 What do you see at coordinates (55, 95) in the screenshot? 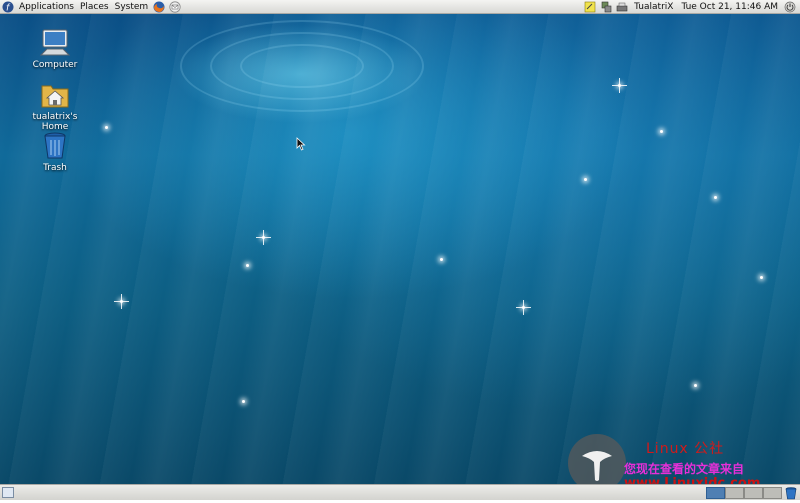
I see `home-folder-icon` at bounding box center [55, 95].